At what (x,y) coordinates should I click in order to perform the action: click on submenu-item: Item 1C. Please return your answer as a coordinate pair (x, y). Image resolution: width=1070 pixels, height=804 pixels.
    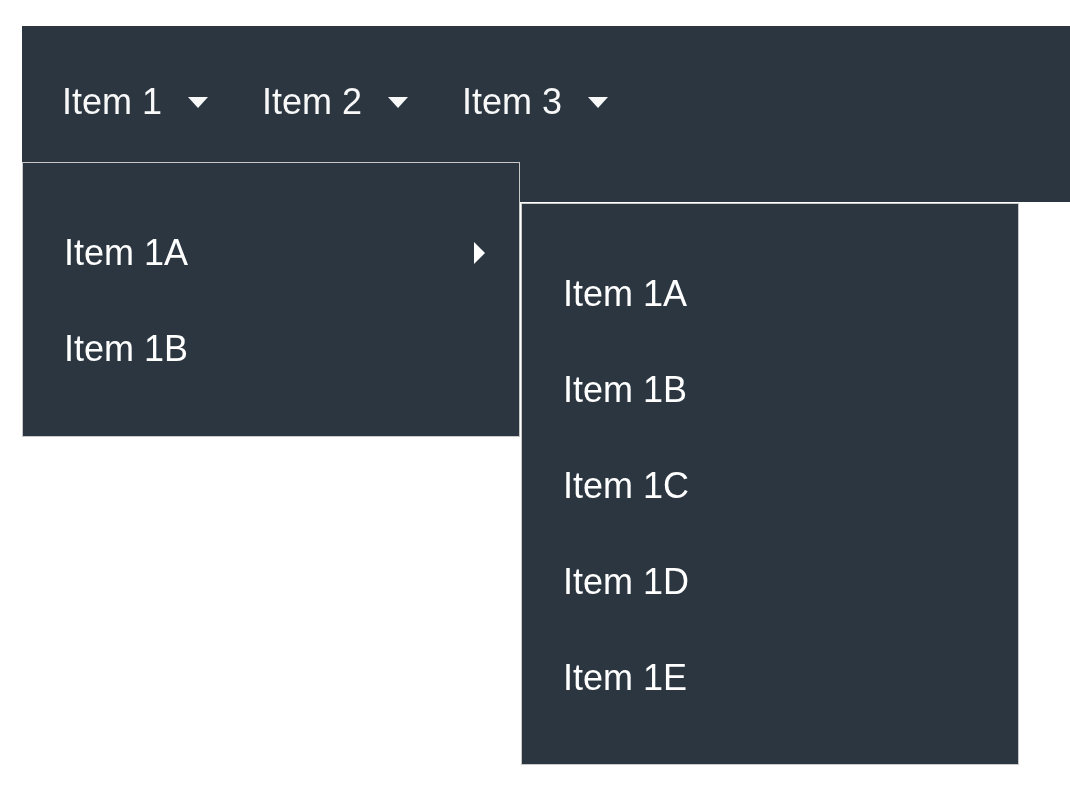
    Looking at the image, I should click on (770, 486).